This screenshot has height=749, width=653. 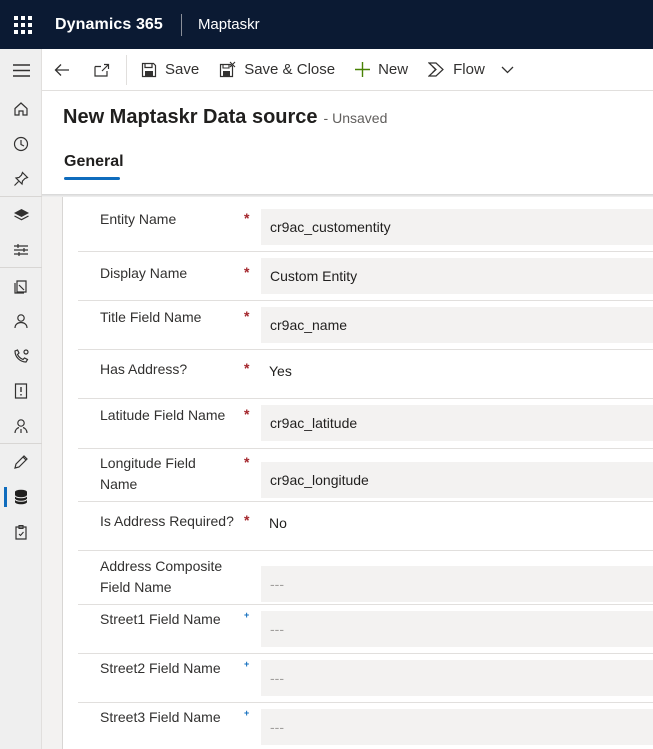 I want to click on phone-settings-icon, so click(x=21, y=355).